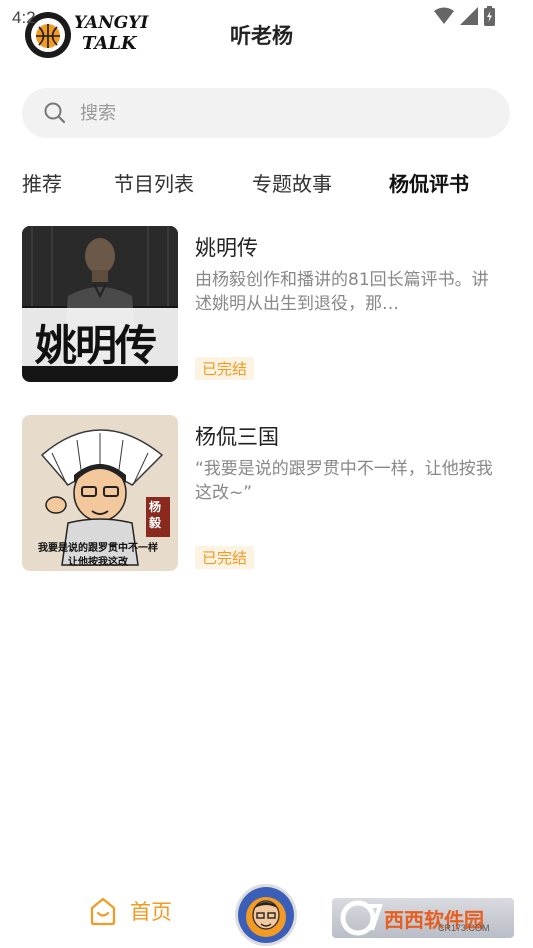  Describe the element at coordinates (24, 17) in the screenshot. I see `status-time: 4:2` at that location.